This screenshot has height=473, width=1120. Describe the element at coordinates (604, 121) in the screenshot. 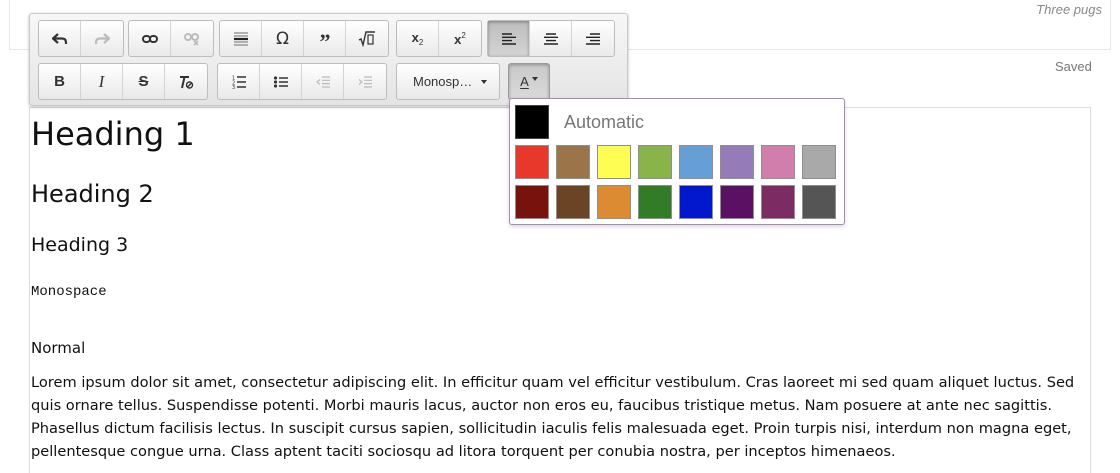

I see `automatic-color-label: Automatic` at that location.